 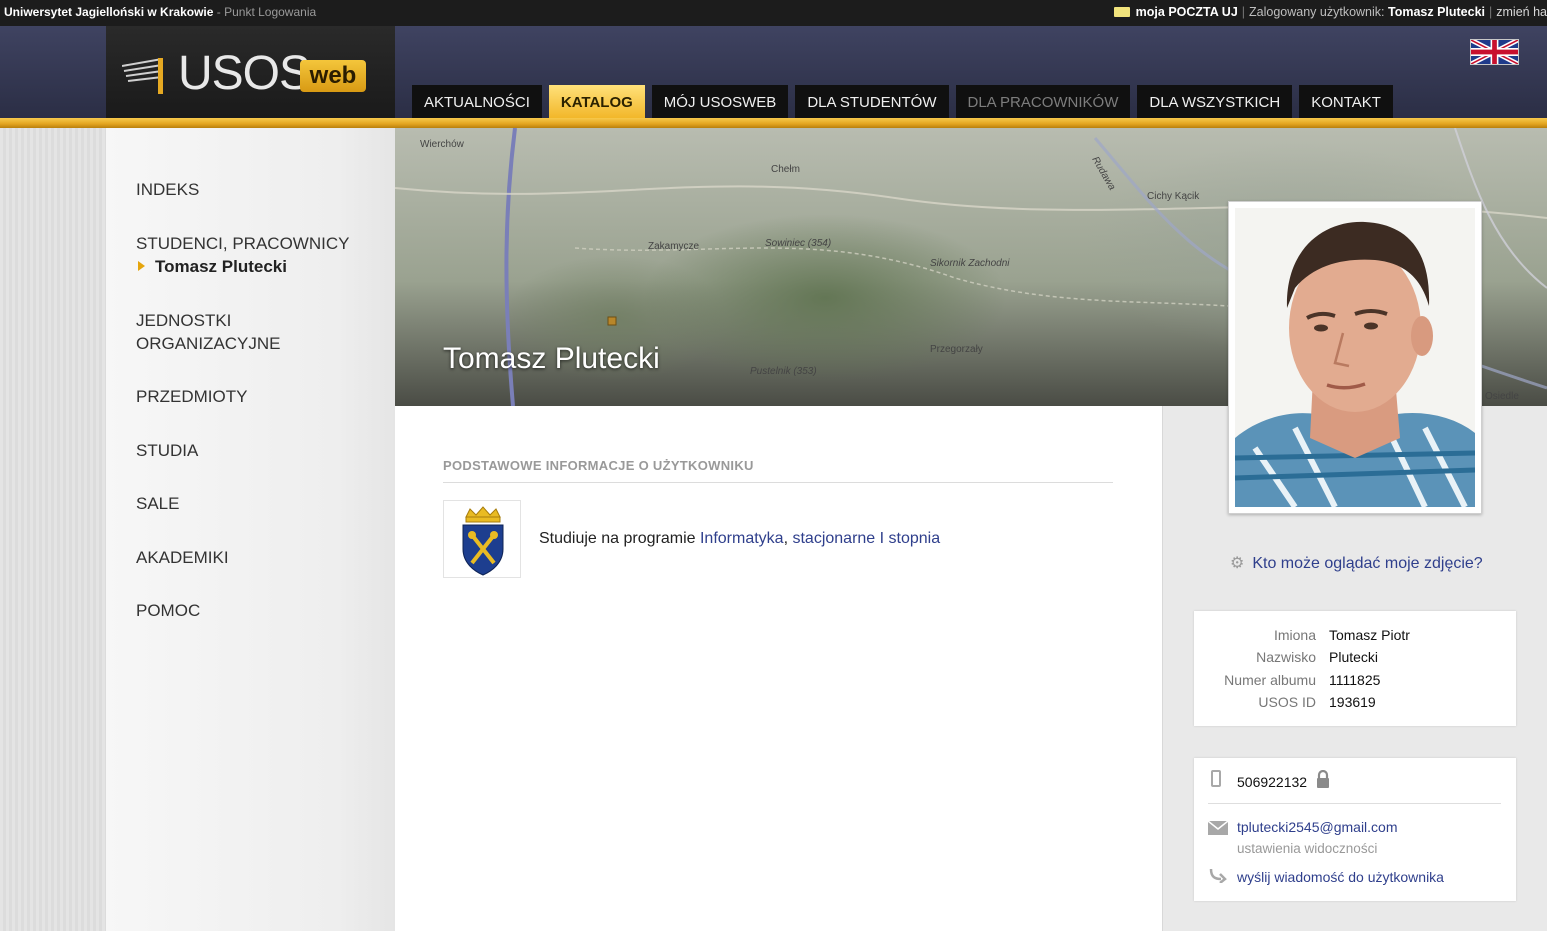 I want to click on map-label: Zakamycze, so click(x=674, y=246).